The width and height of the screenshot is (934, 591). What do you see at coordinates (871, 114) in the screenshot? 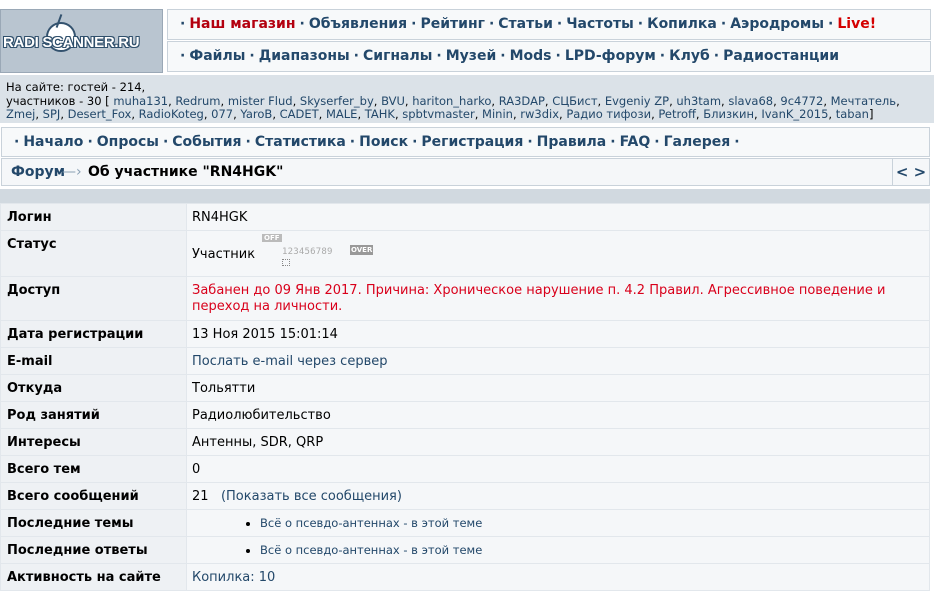
I see `members-close: ]` at bounding box center [871, 114].